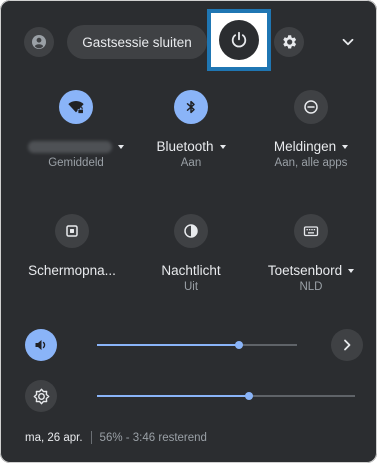 This screenshot has height=464, width=378. I want to click on brightness-icon, so click(41, 396).